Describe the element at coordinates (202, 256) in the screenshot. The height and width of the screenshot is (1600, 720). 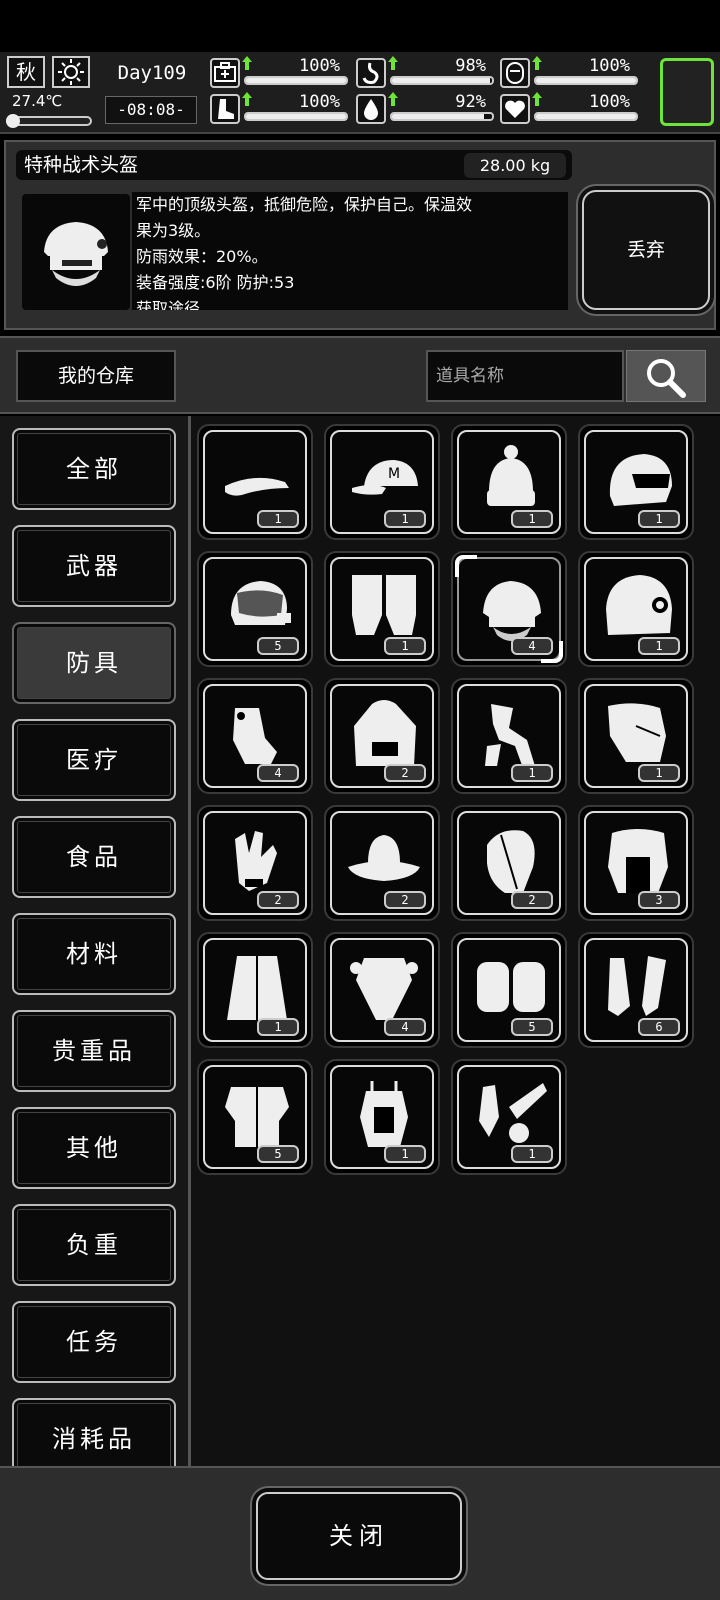
I see `desc-line: 防雨效果：20%。` at that location.